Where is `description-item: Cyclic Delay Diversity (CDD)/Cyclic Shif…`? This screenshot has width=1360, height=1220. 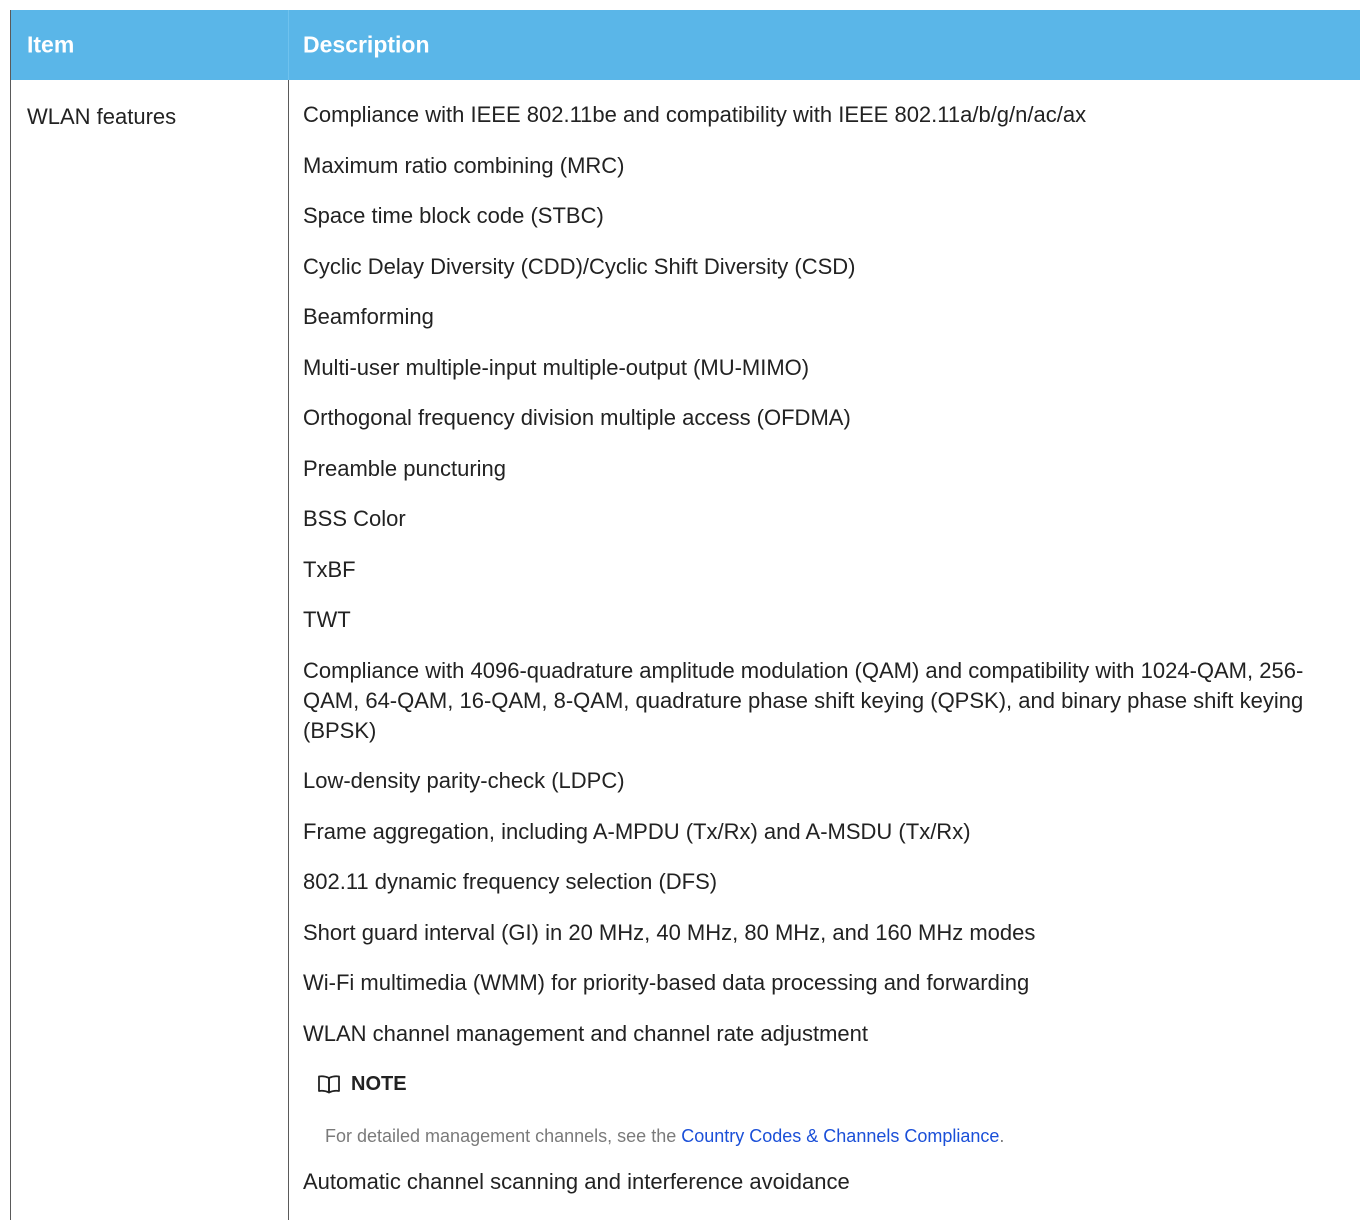
description-item: Cyclic Delay Diversity (CDD)/Cyclic Shif… is located at coordinates (579, 266).